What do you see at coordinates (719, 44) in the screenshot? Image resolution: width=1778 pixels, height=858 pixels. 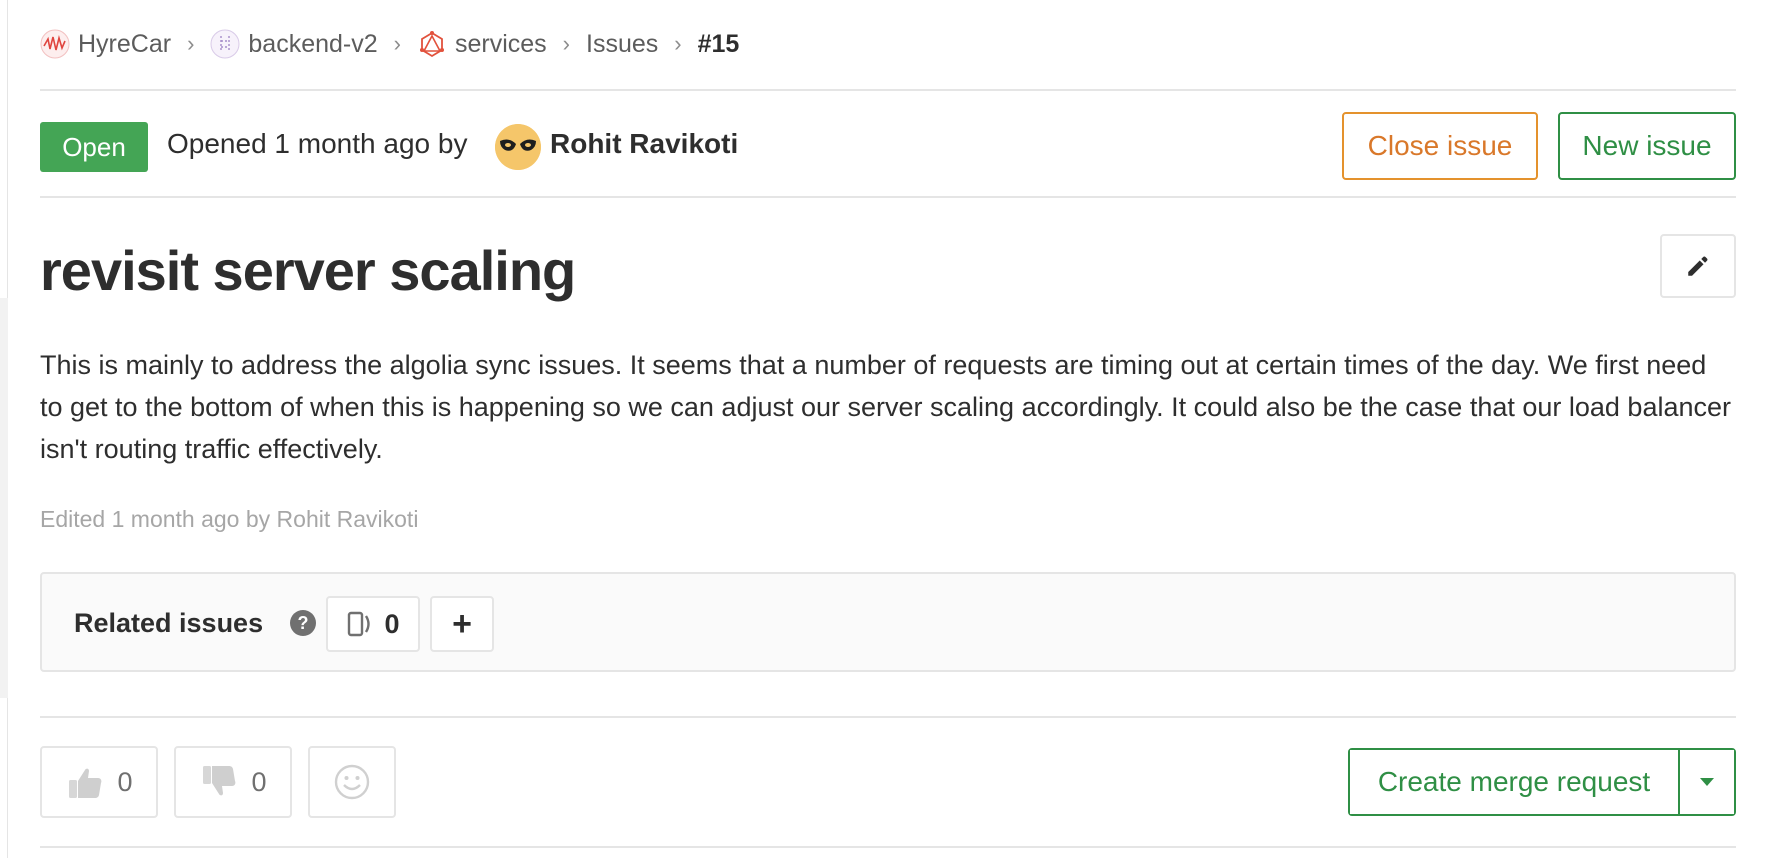 I see `breadcrumb-current-issue: #15` at bounding box center [719, 44].